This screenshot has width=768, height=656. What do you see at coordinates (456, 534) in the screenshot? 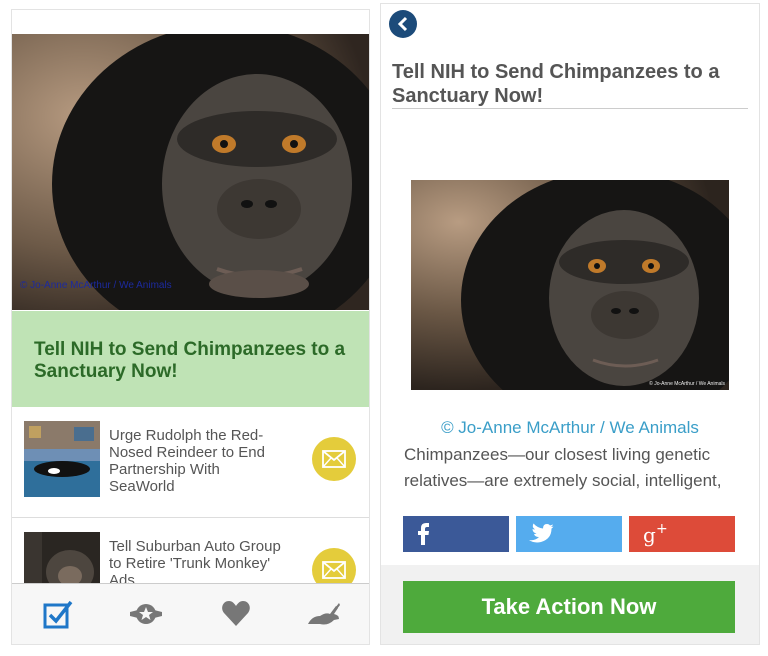
I see `facebook-share-button` at bounding box center [456, 534].